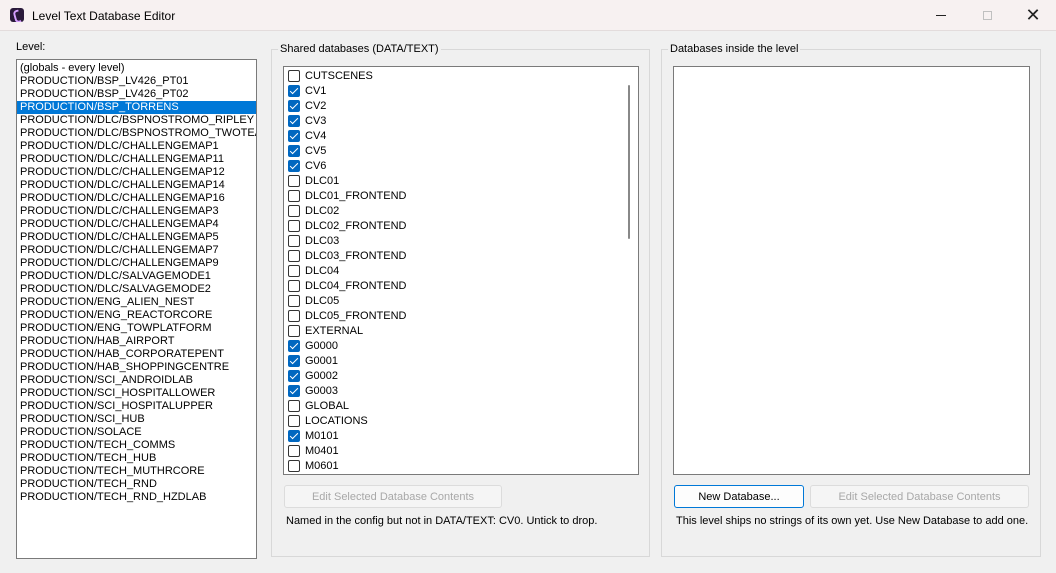 The height and width of the screenshot is (573, 1056). What do you see at coordinates (313, 345) in the screenshot?
I see `shared-database-item: G0000` at bounding box center [313, 345].